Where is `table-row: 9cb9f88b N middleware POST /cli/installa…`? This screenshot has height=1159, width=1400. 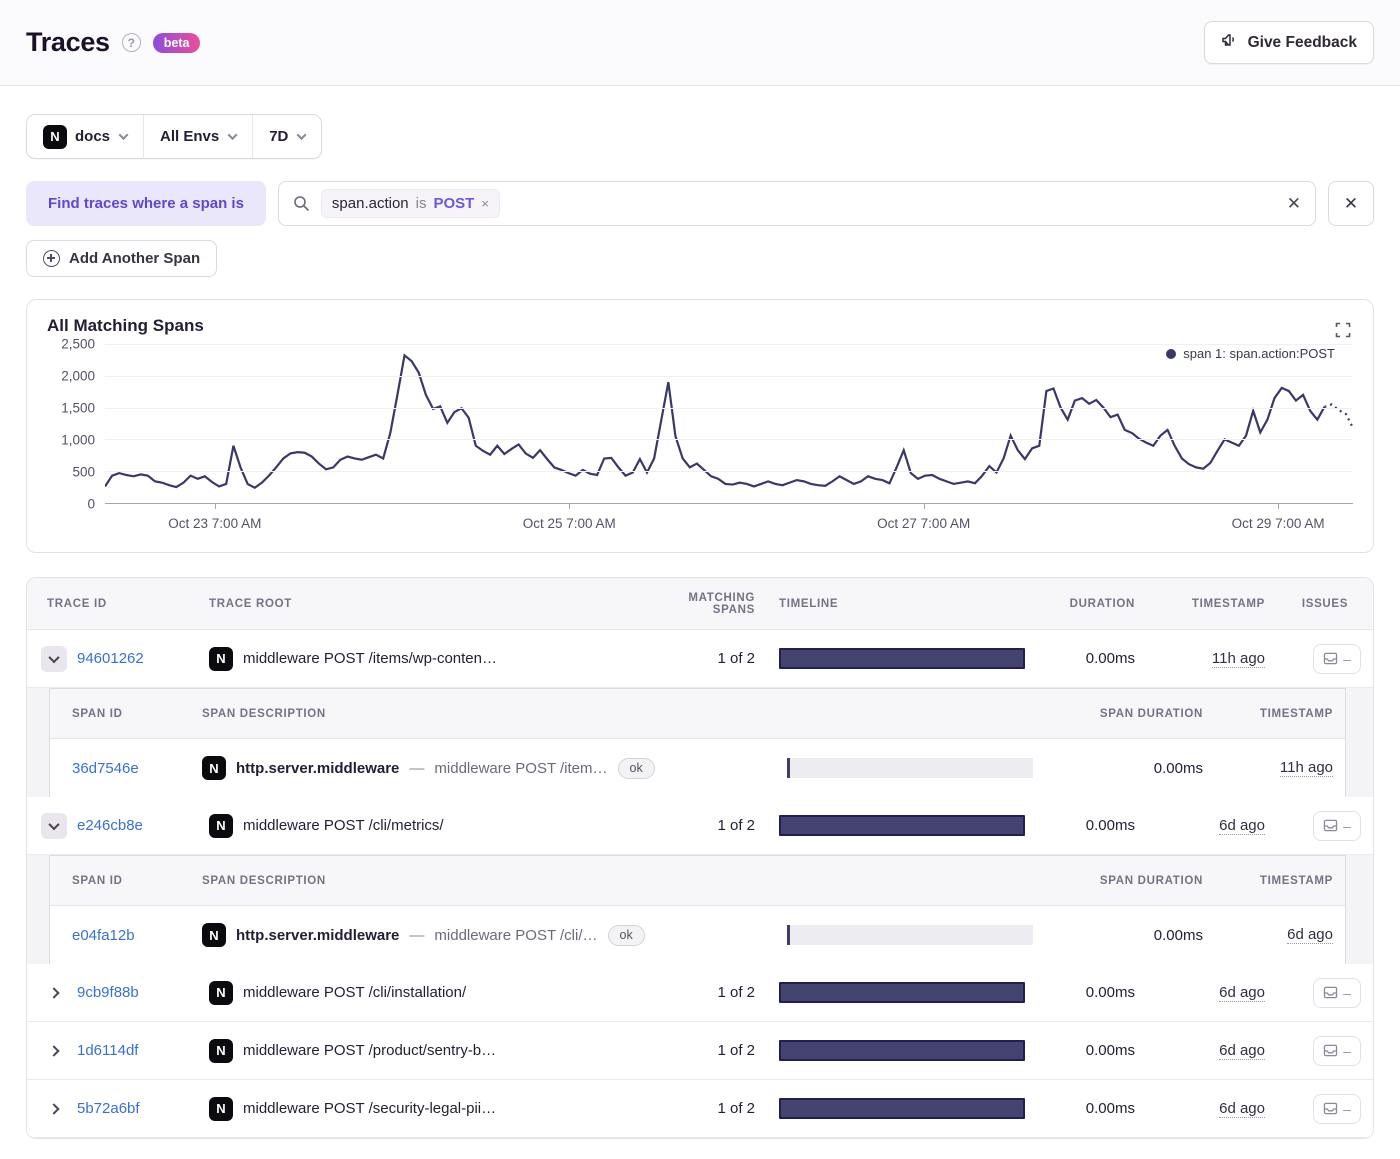 table-row: 9cb9f88b N middleware POST /cli/installa… is located at coordinates (700, 993).